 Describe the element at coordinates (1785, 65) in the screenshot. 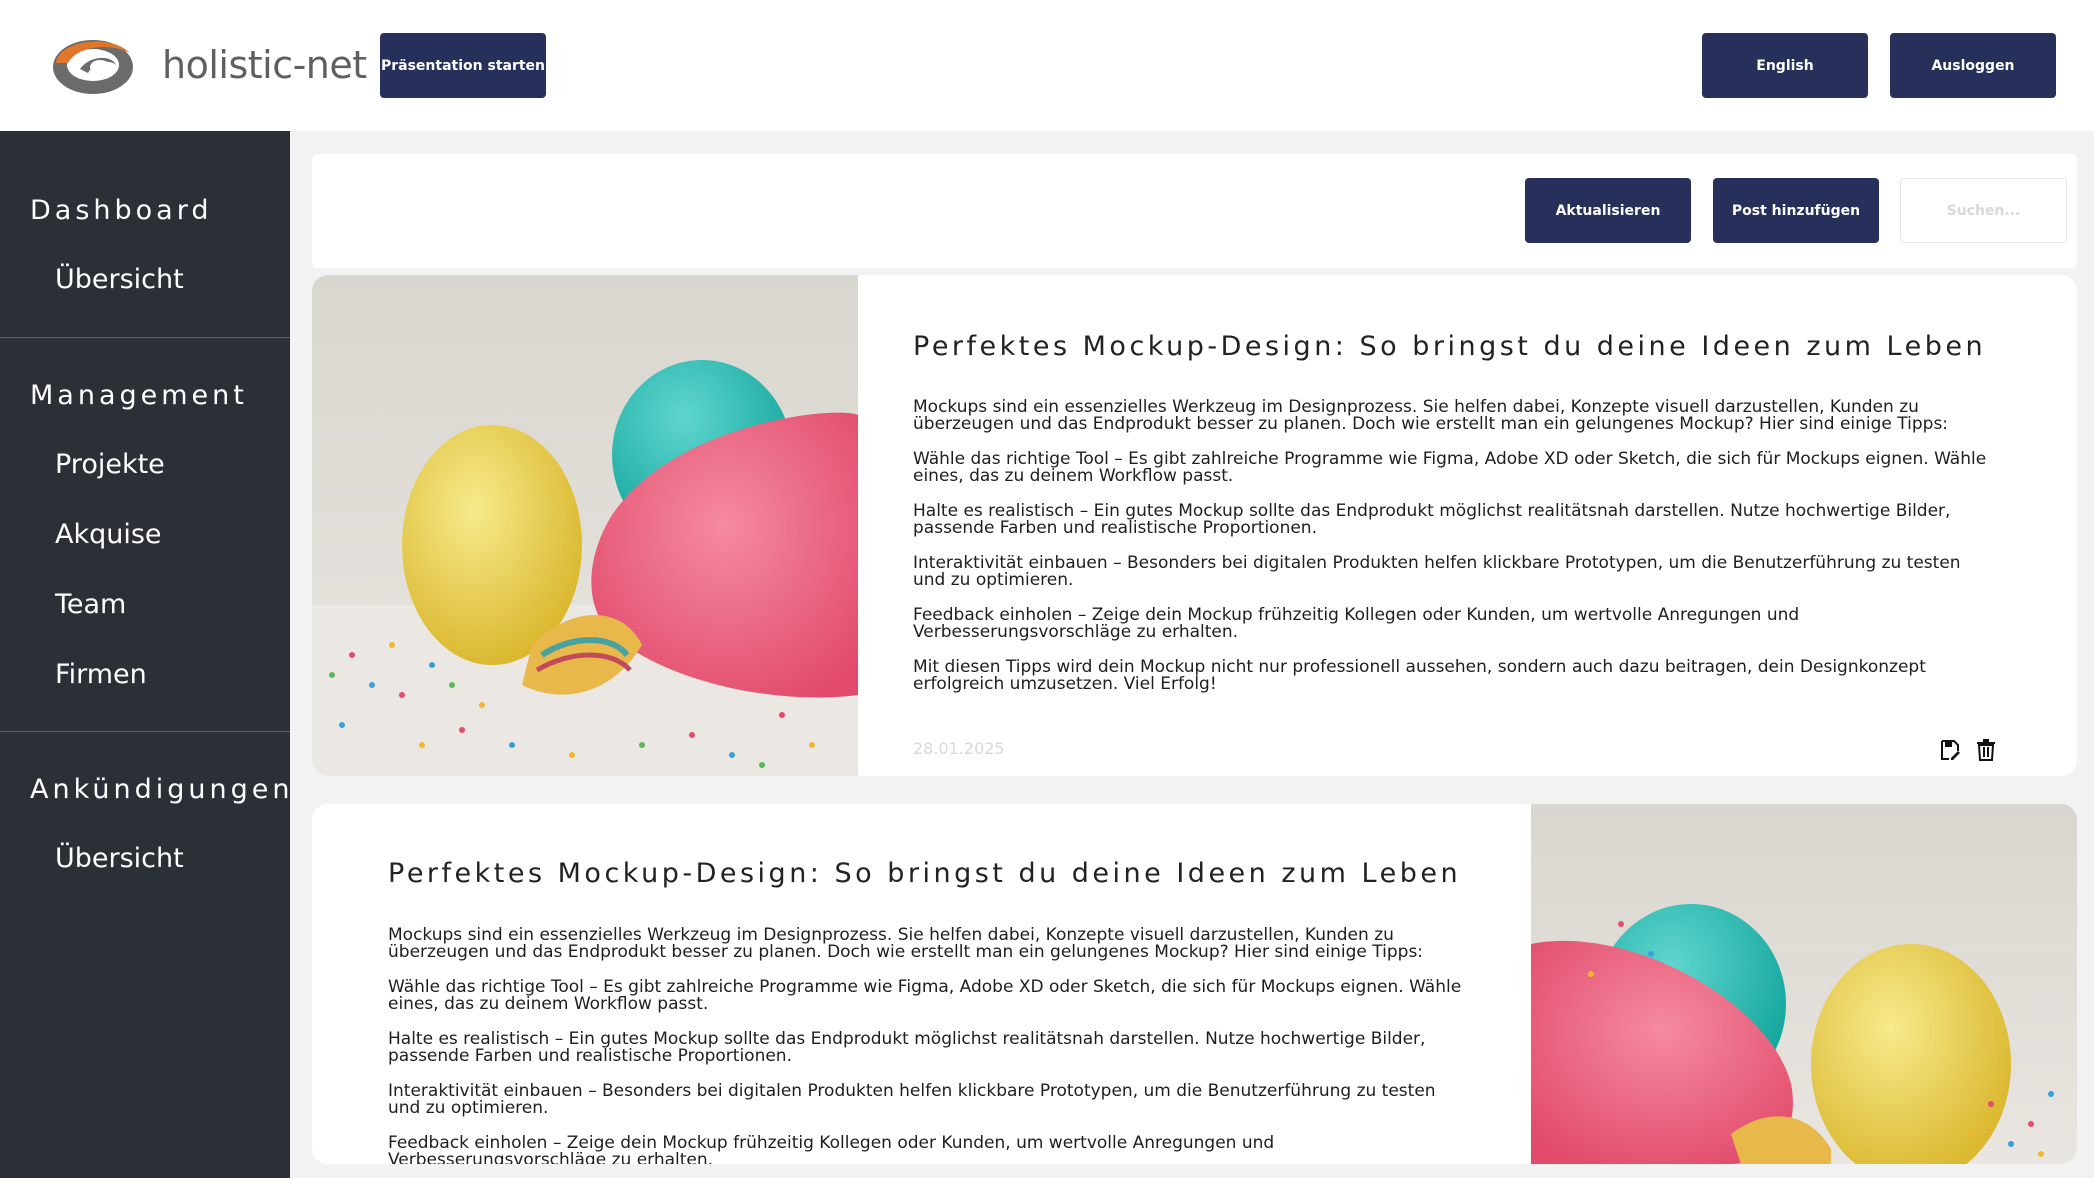

I see `language-button: English` at that location.